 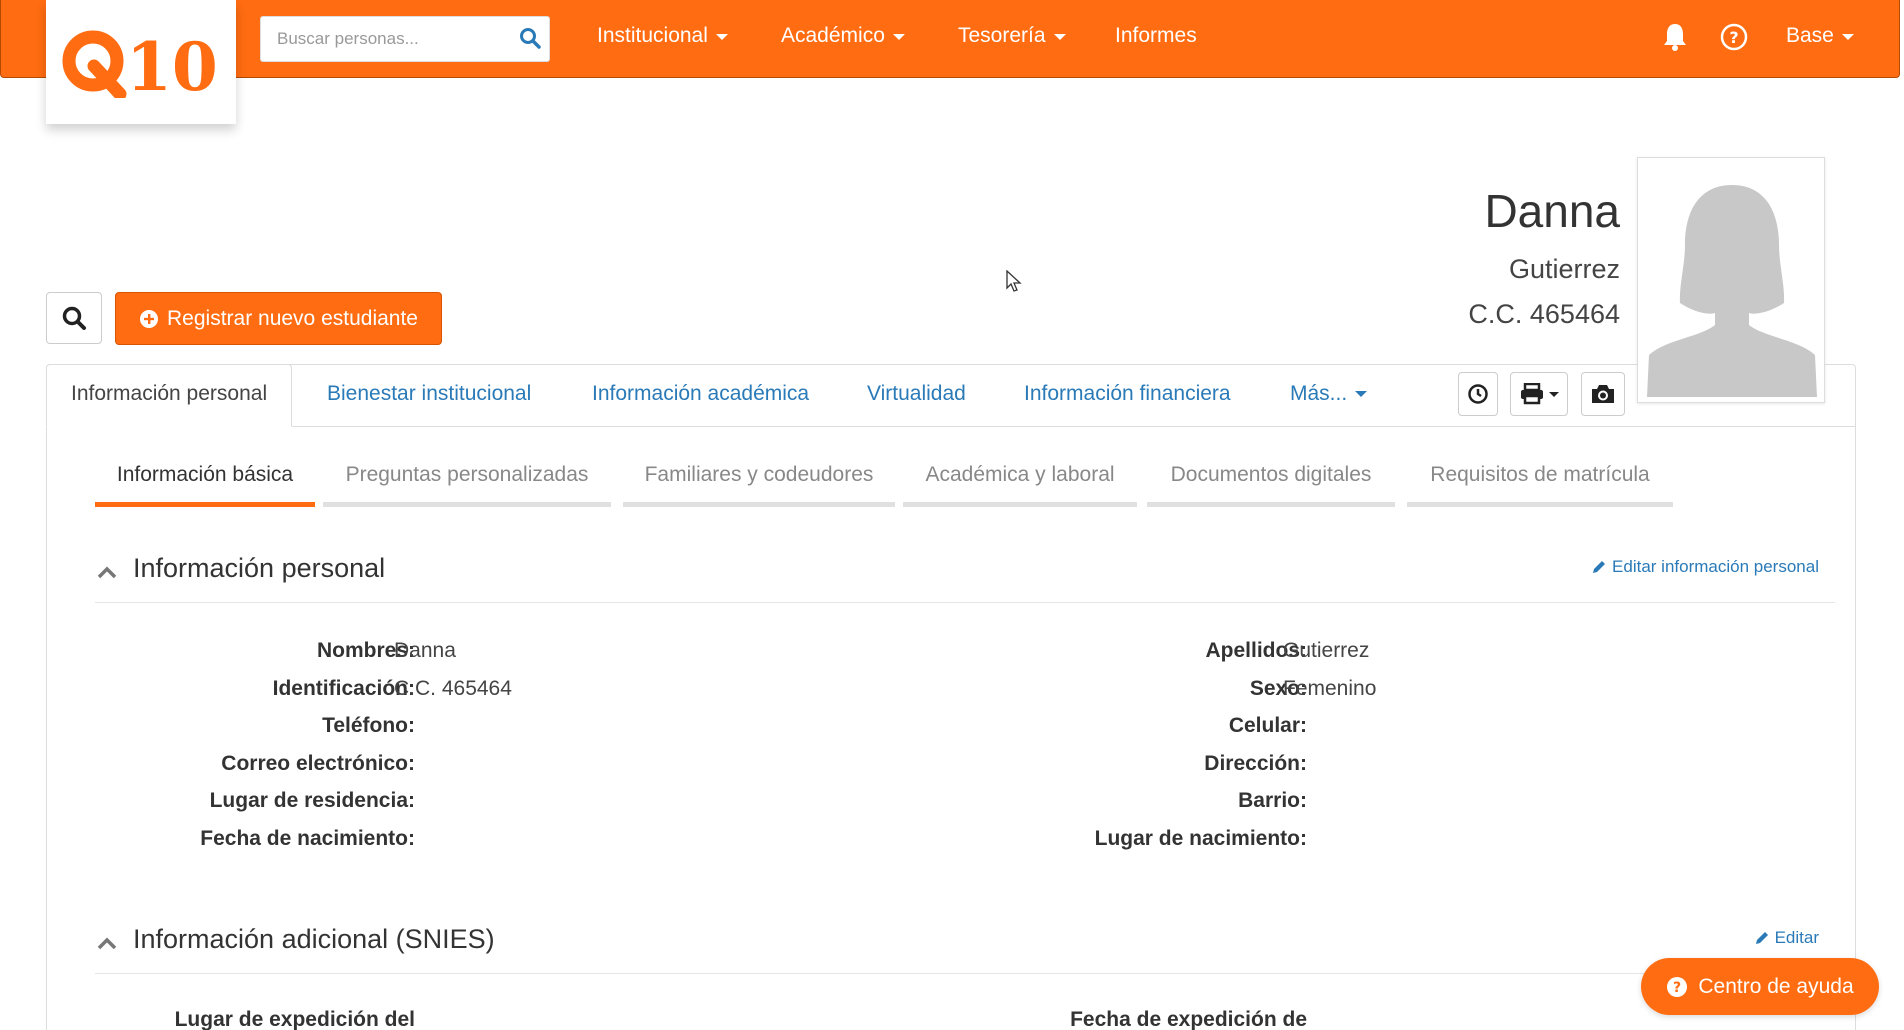 I want to click on register-student-button: Registrar nuevo estudiante, so click(x=278, y=318).